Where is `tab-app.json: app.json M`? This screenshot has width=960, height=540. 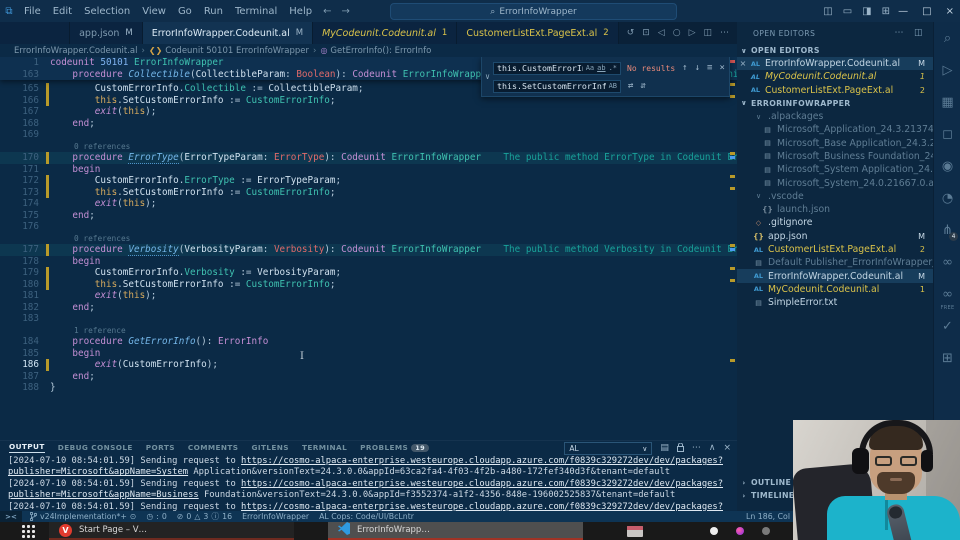 tab-app.json: app.json M is located at coordinates (106, 33).